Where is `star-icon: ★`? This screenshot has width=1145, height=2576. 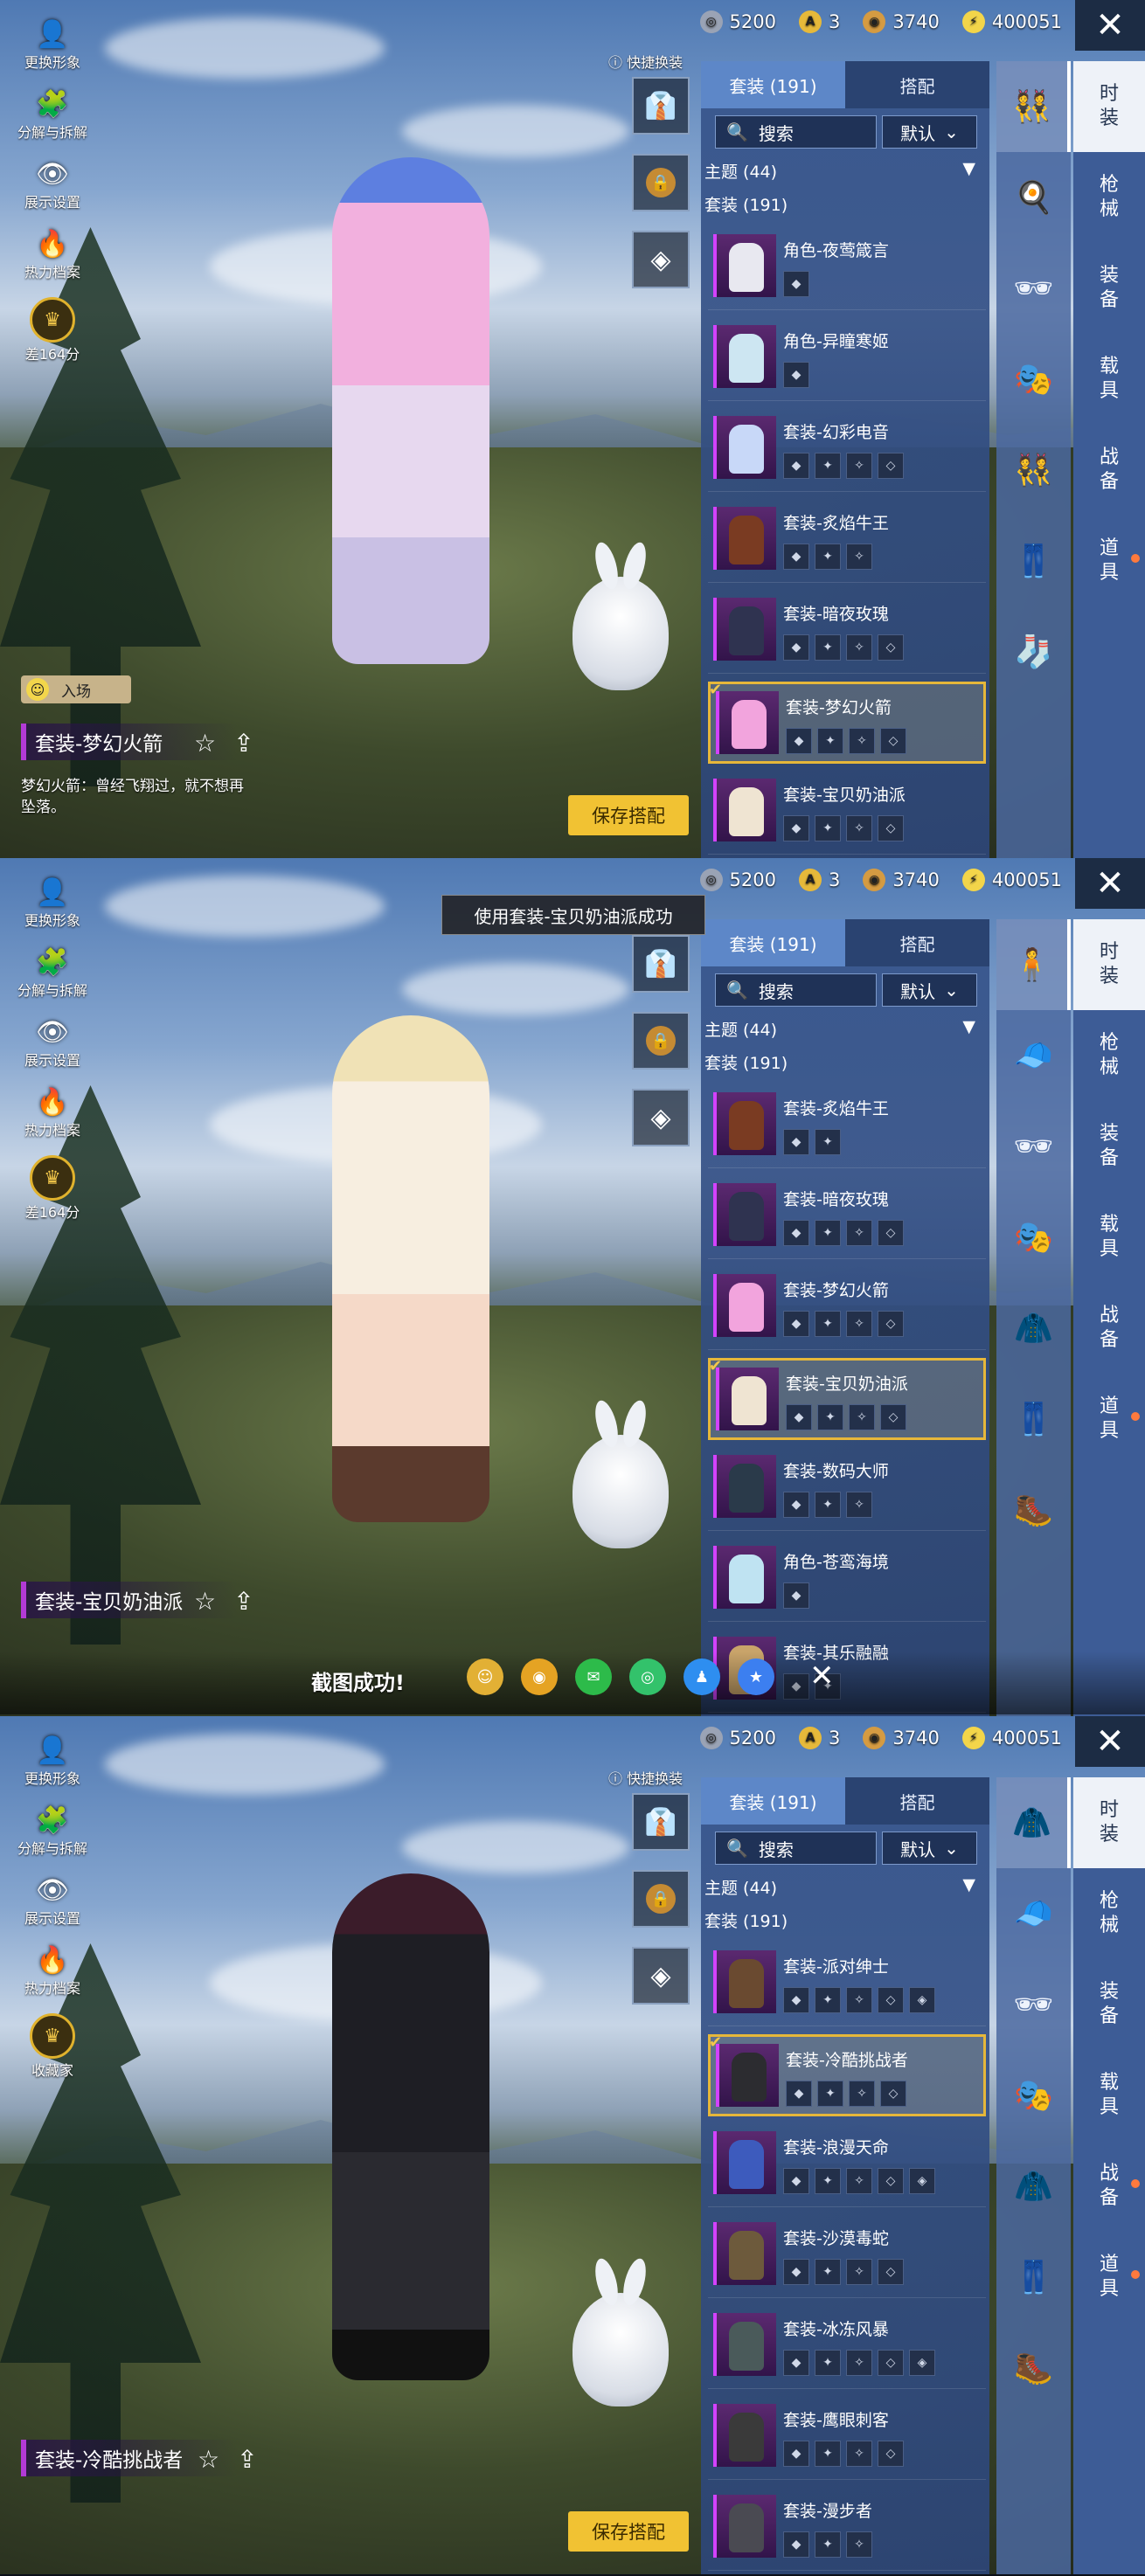
star-icon: ★ is located at coordinates (756, 1676).